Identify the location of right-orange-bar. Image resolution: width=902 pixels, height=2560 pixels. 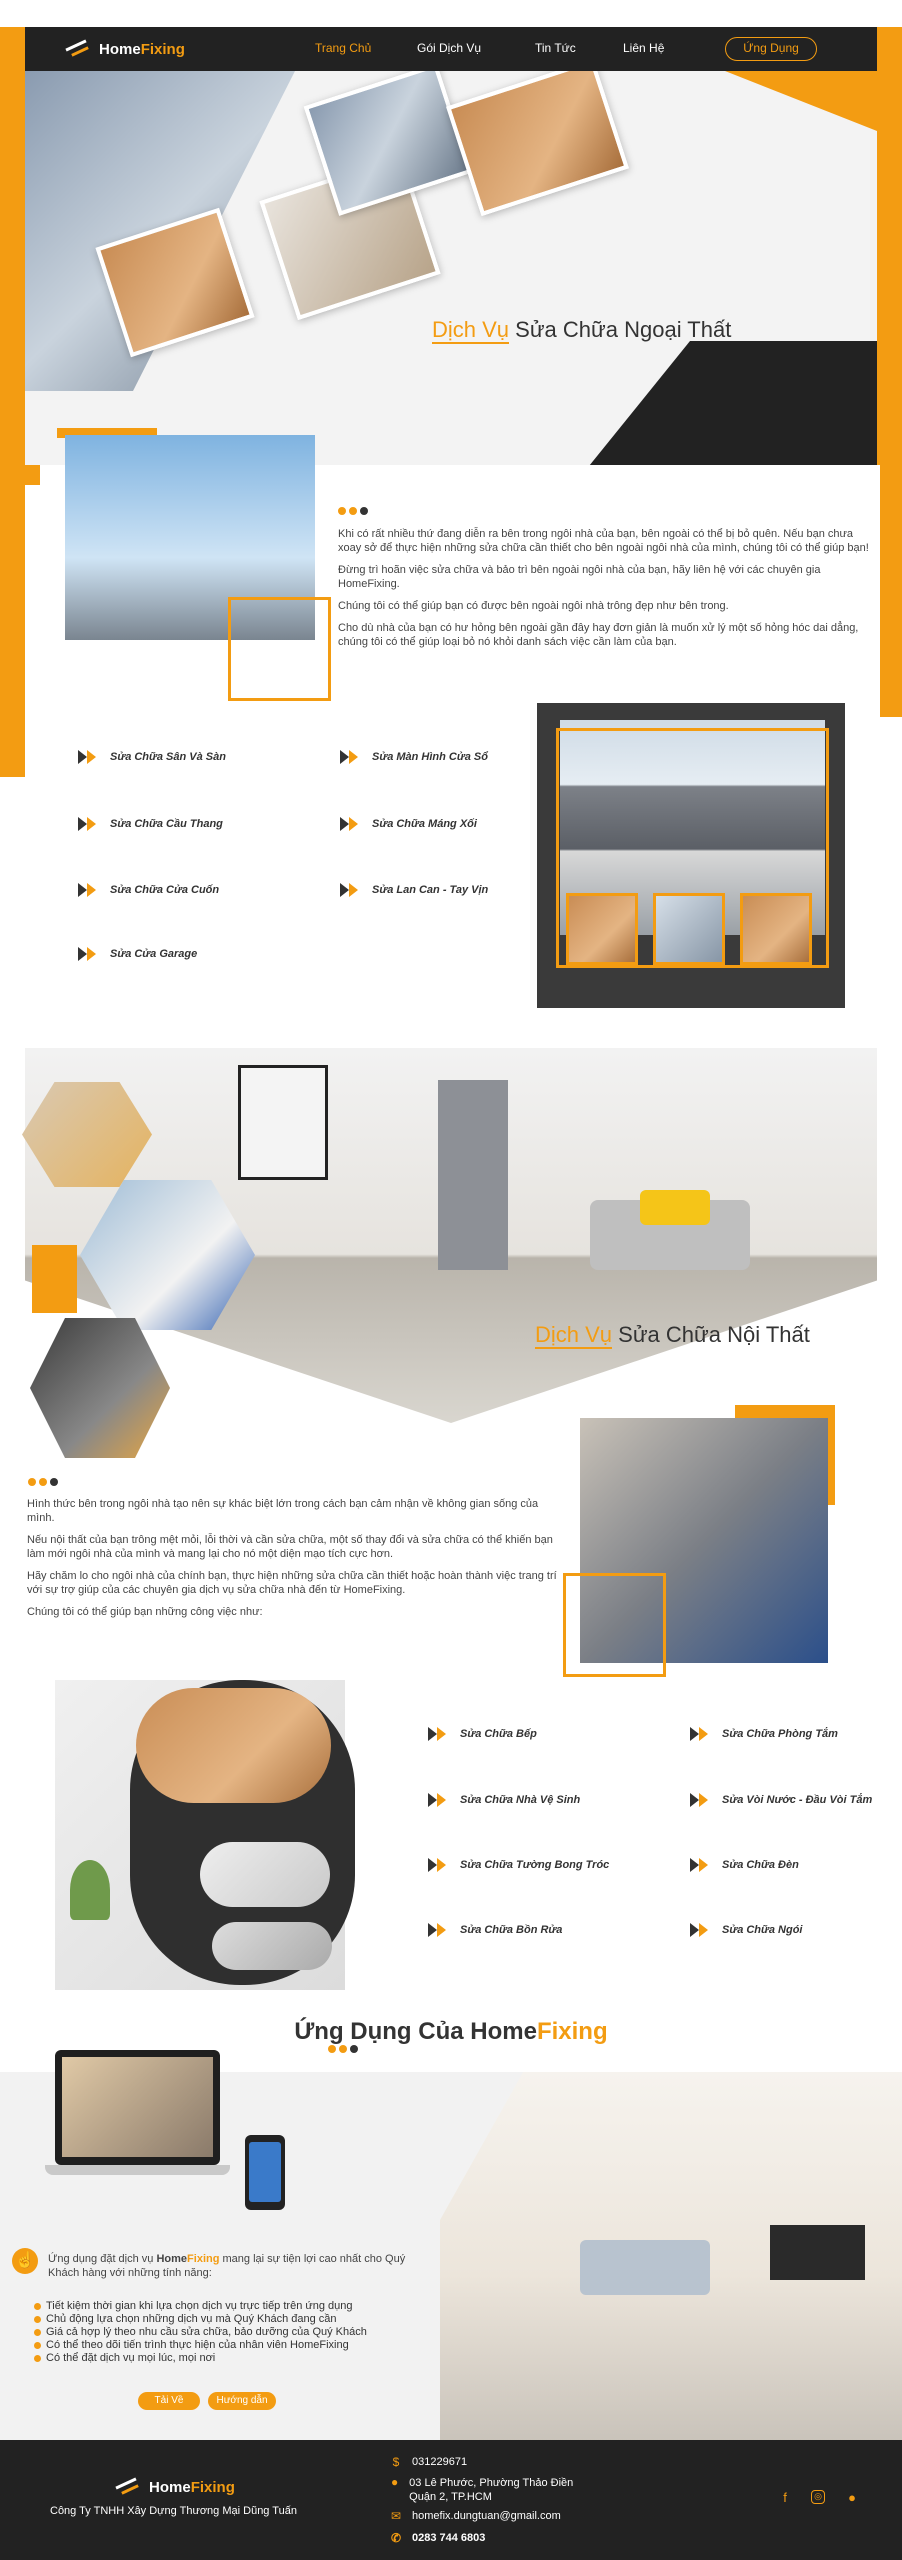
(889, 372).